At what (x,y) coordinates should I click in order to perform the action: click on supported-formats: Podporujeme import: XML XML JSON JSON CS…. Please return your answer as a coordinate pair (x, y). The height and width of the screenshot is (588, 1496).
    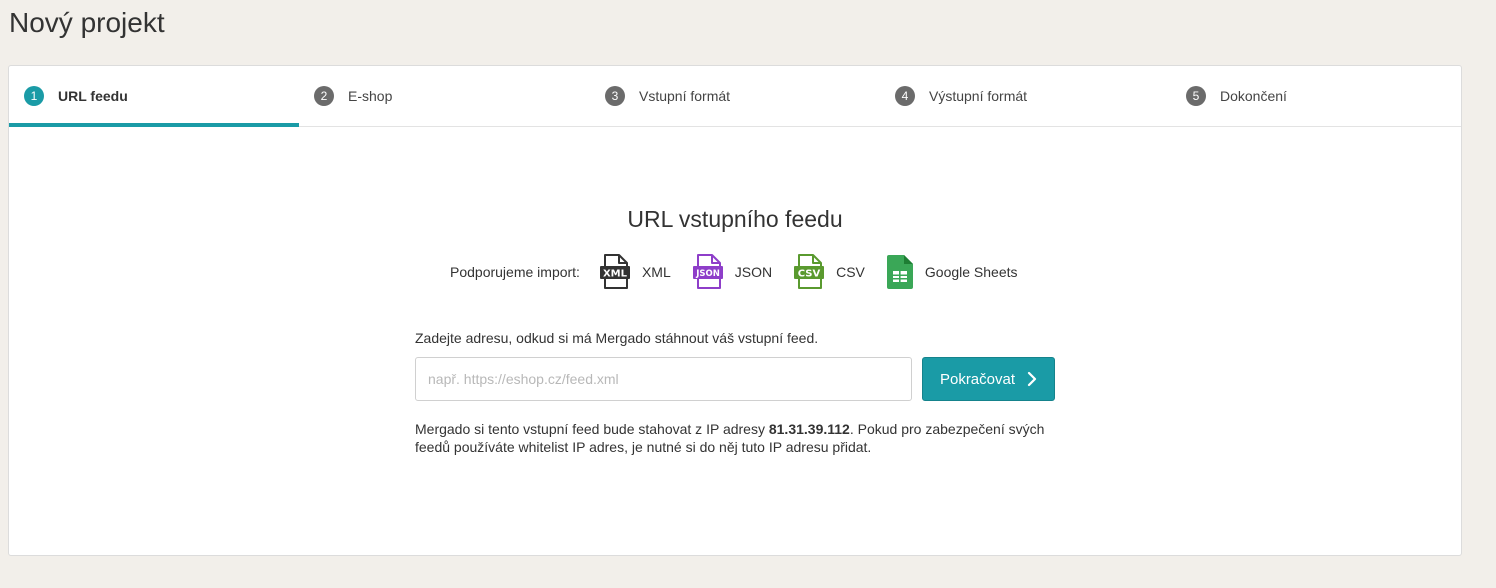
    Looking at the image, I should click on (745, 272).